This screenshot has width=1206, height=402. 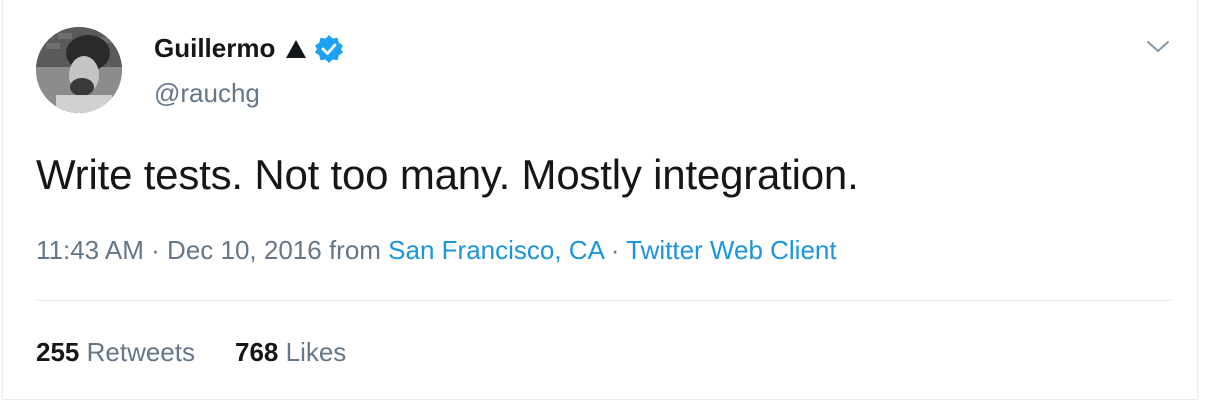 I want to click on divider, so click(x=604, y=300).